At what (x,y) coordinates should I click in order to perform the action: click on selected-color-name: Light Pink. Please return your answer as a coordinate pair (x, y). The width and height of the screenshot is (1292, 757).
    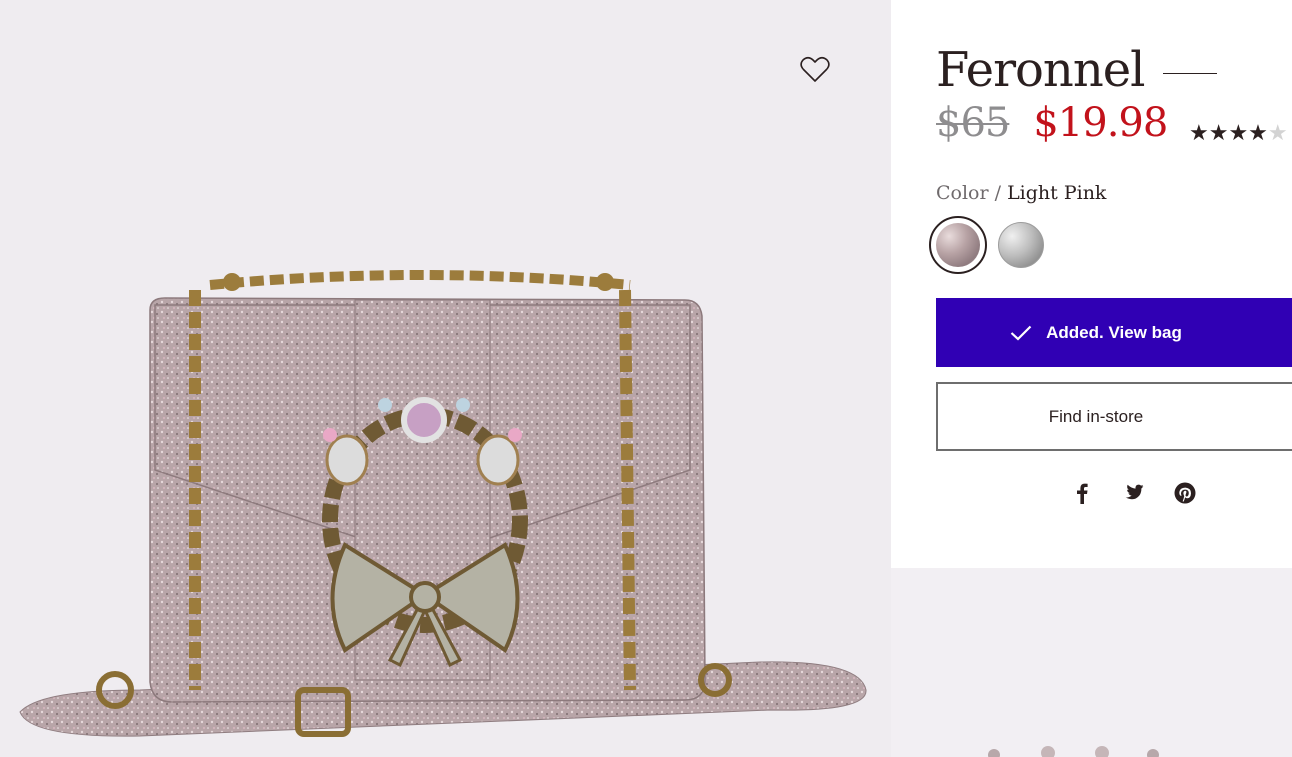
    Looking at the image, I should click on (1057, 193).